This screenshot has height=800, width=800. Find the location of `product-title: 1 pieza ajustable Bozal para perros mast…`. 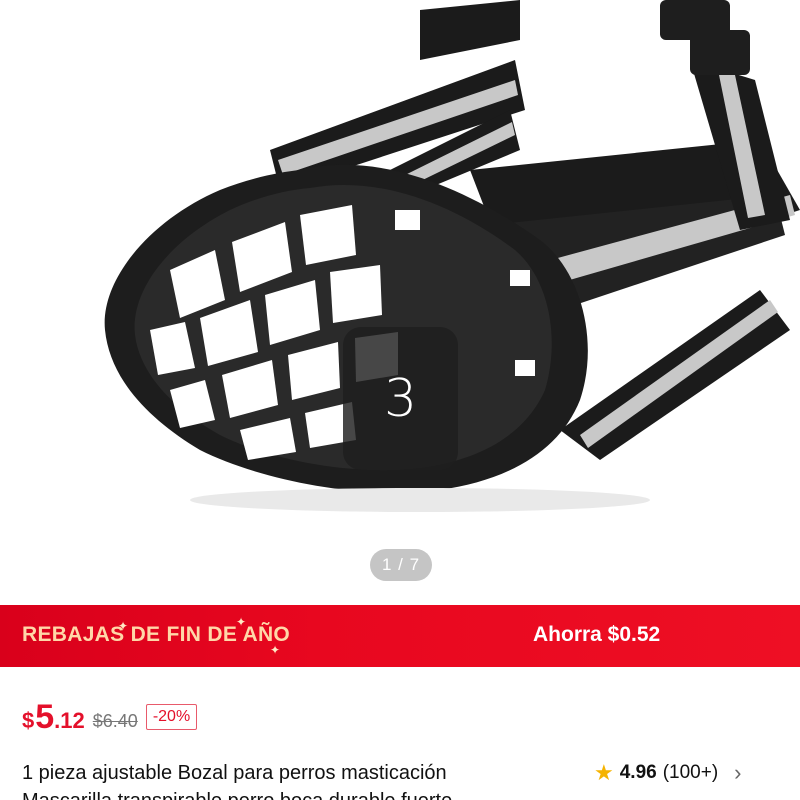

product-title: 1 pieza ajustable Bozal para perros mast… is located at coordinates (234, 773).